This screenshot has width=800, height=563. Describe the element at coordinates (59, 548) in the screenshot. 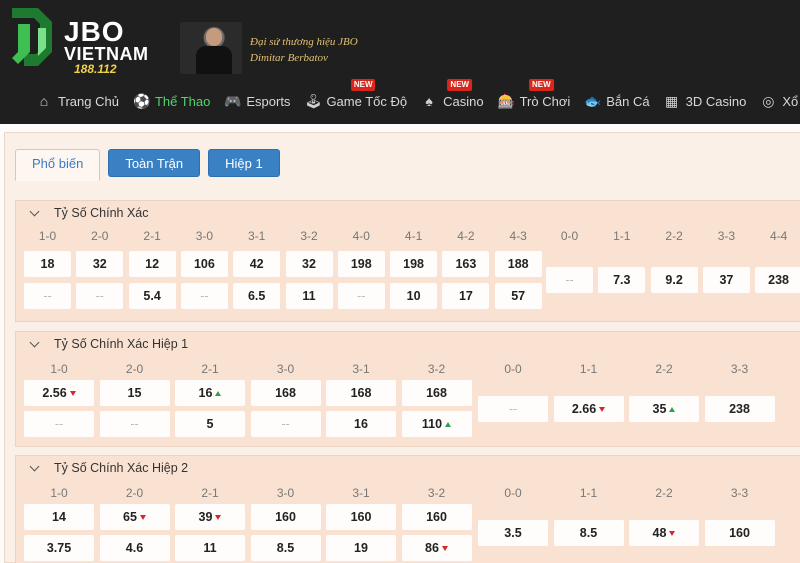

I see `odds-cell: 3.75` at that location.